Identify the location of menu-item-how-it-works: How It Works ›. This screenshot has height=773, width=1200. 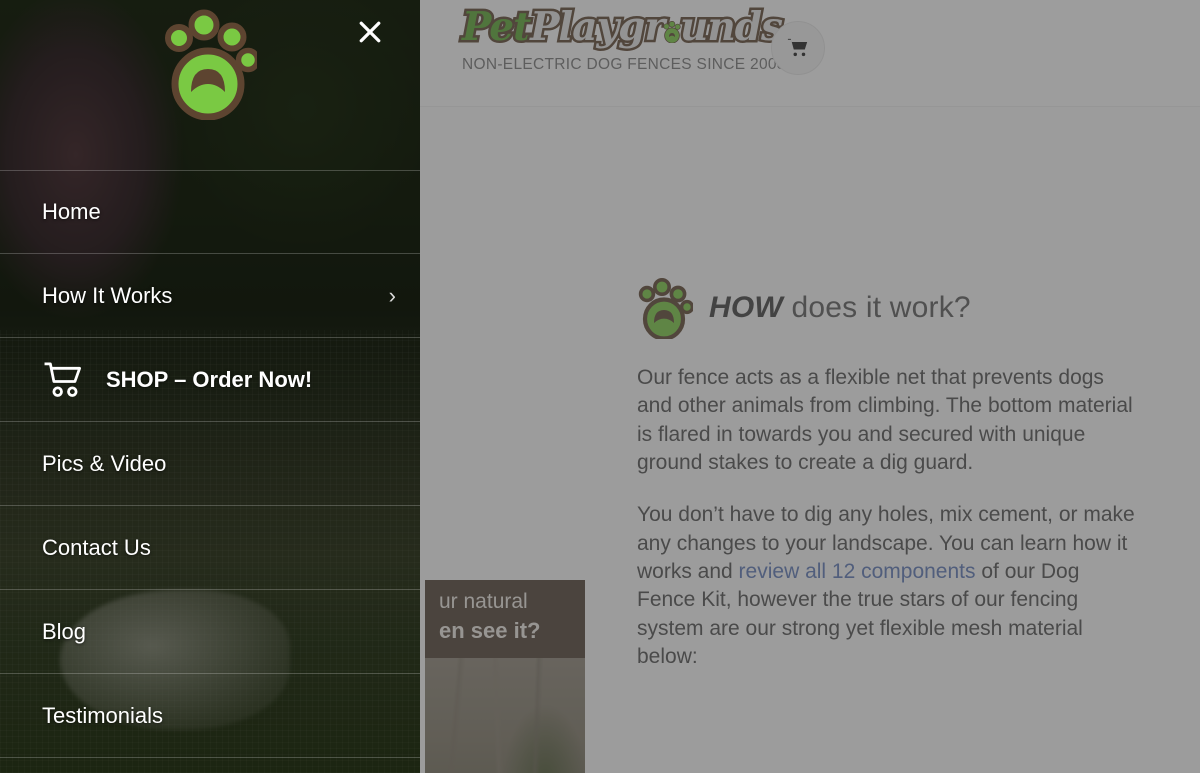
(210, 296).